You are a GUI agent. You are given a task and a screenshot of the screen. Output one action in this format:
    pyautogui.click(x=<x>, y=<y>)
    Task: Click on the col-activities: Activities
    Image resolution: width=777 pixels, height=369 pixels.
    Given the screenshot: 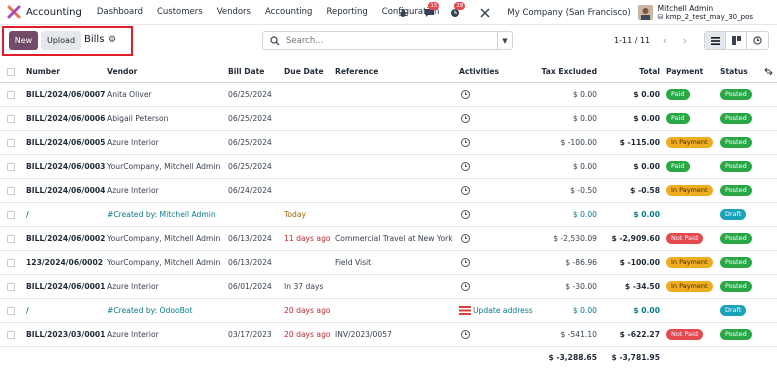 What is the action you would take?
    pyautogui.click(x=479, y=71)
    